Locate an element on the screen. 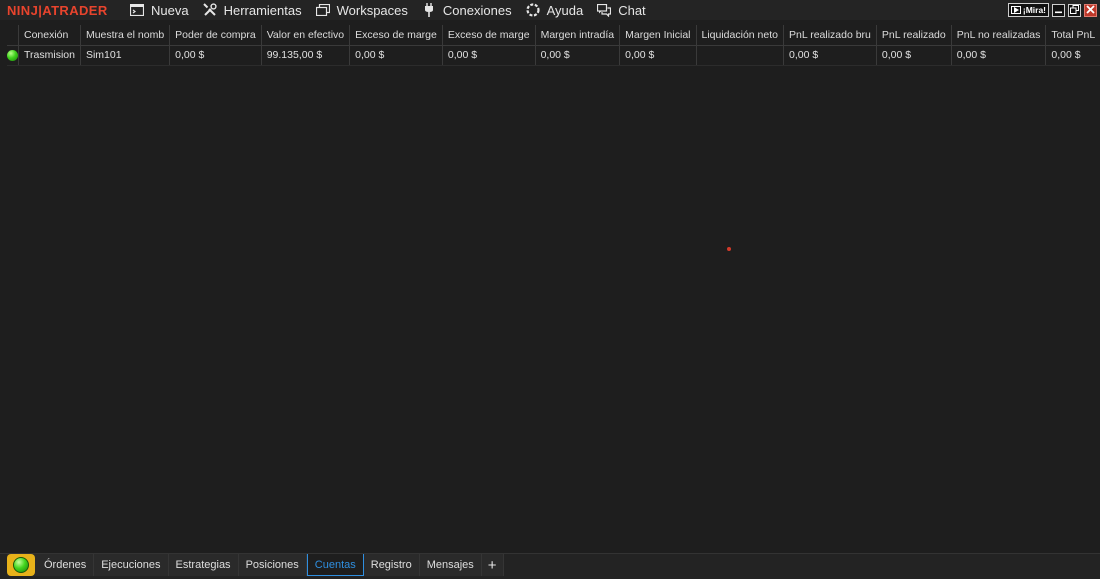 This screenshot has width=1100, height=579. column-header-total-pnl: Total PnL is located at coordinates (1072, 35).